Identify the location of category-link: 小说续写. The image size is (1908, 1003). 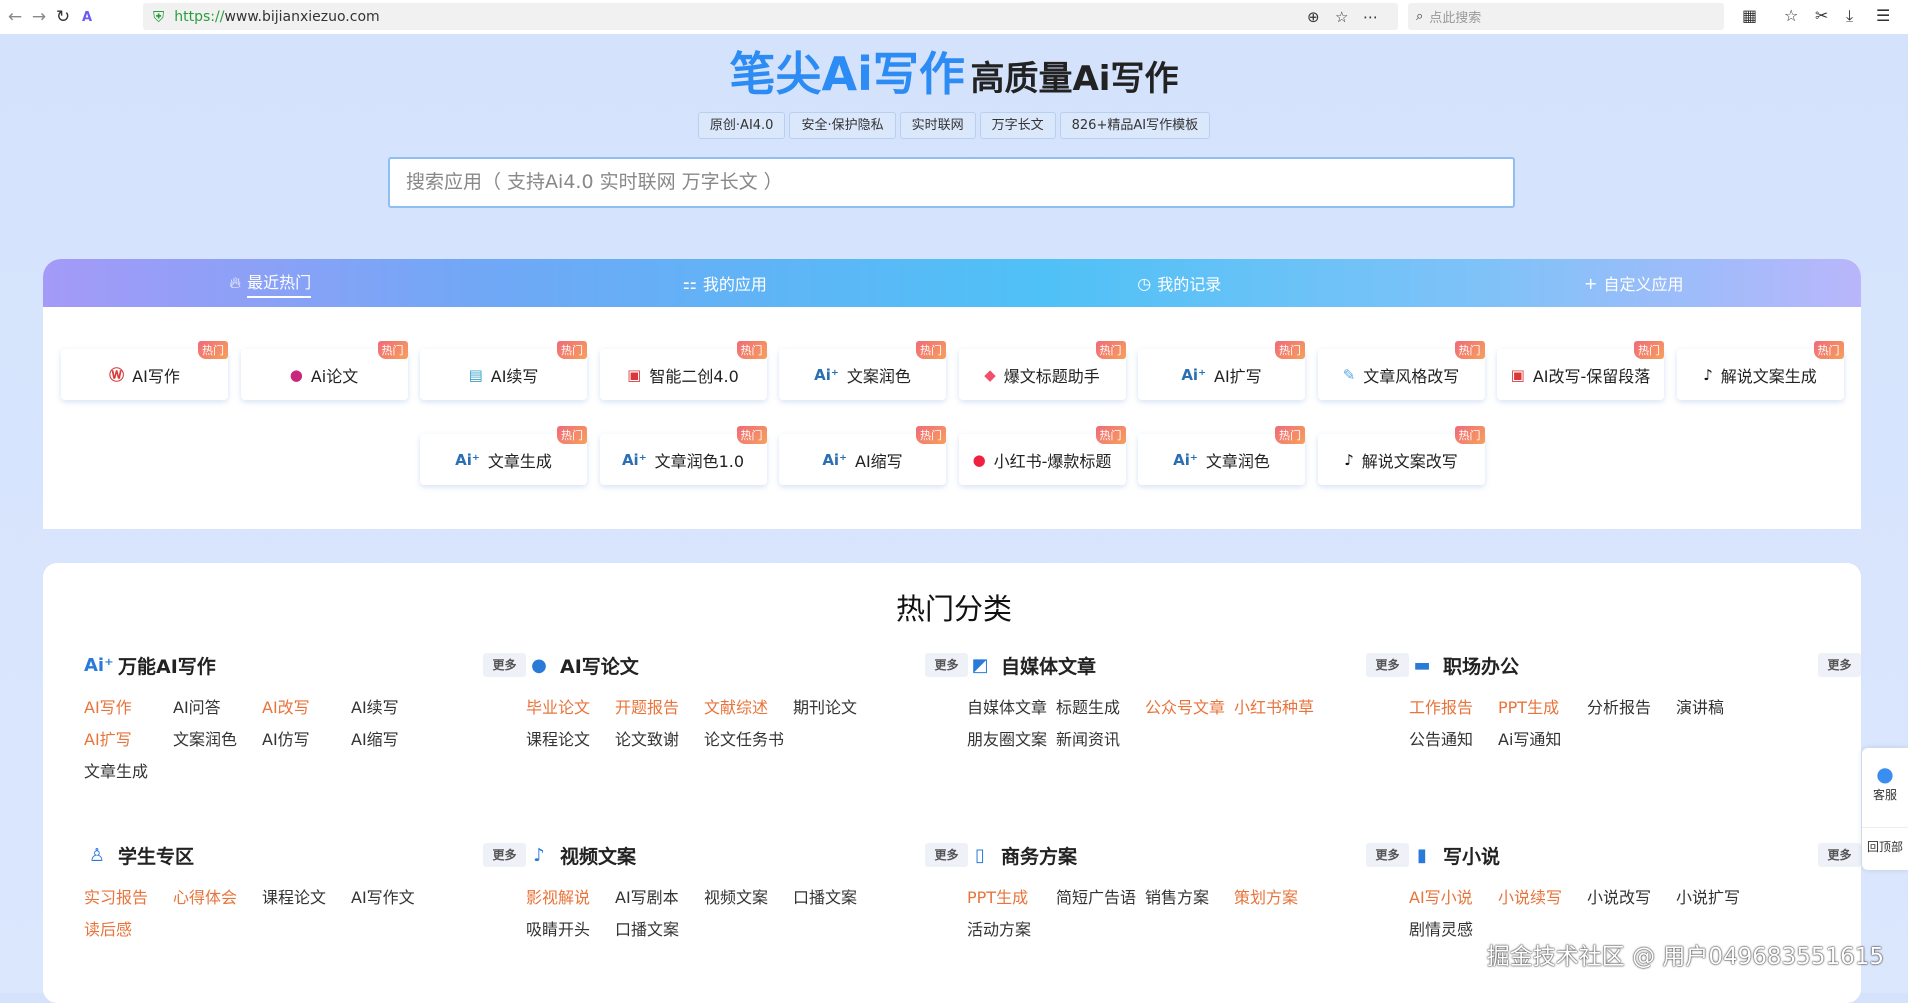
(1542, 898).